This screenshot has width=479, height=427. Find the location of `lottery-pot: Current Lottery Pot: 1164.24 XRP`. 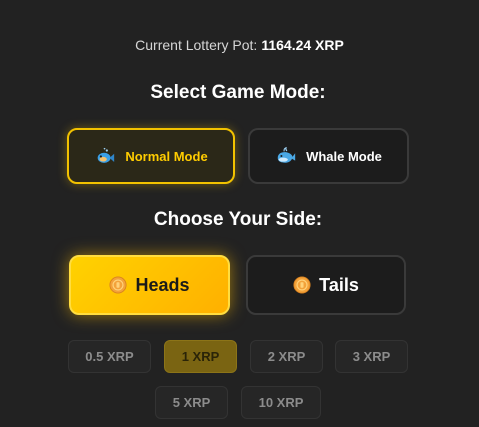

lottery-pot: Current Lottery Pot: 1164.24 XRP is located at coordinates (239, 45).